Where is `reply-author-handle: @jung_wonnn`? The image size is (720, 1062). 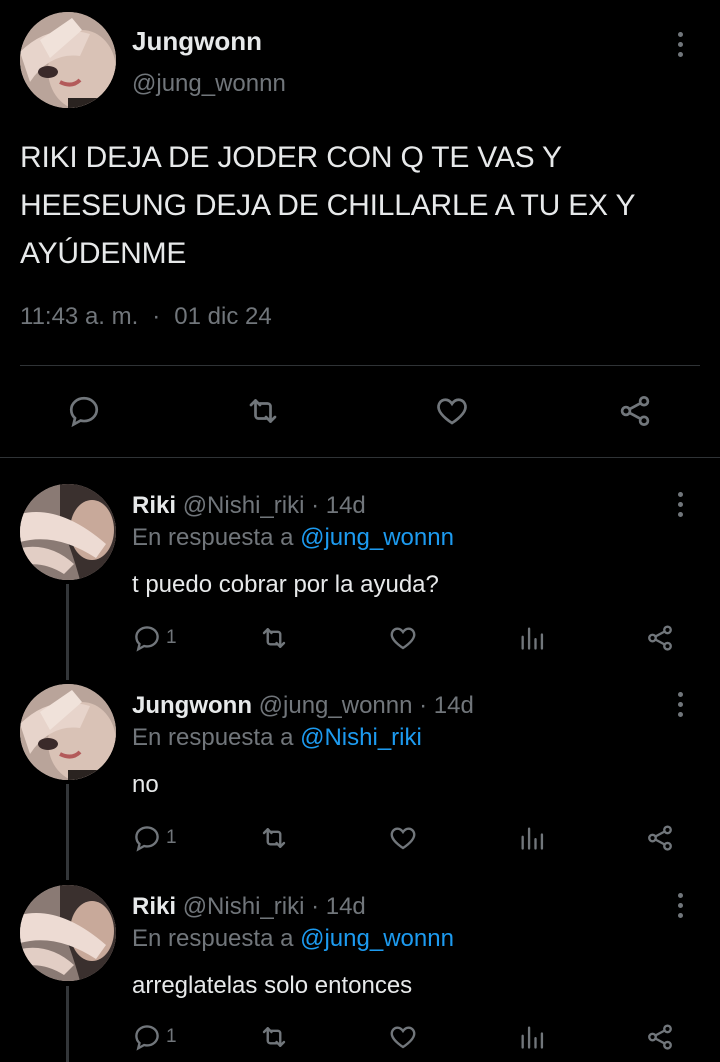
reply-author-handle: @jung_wonnn is located at coordinates (336, 705).